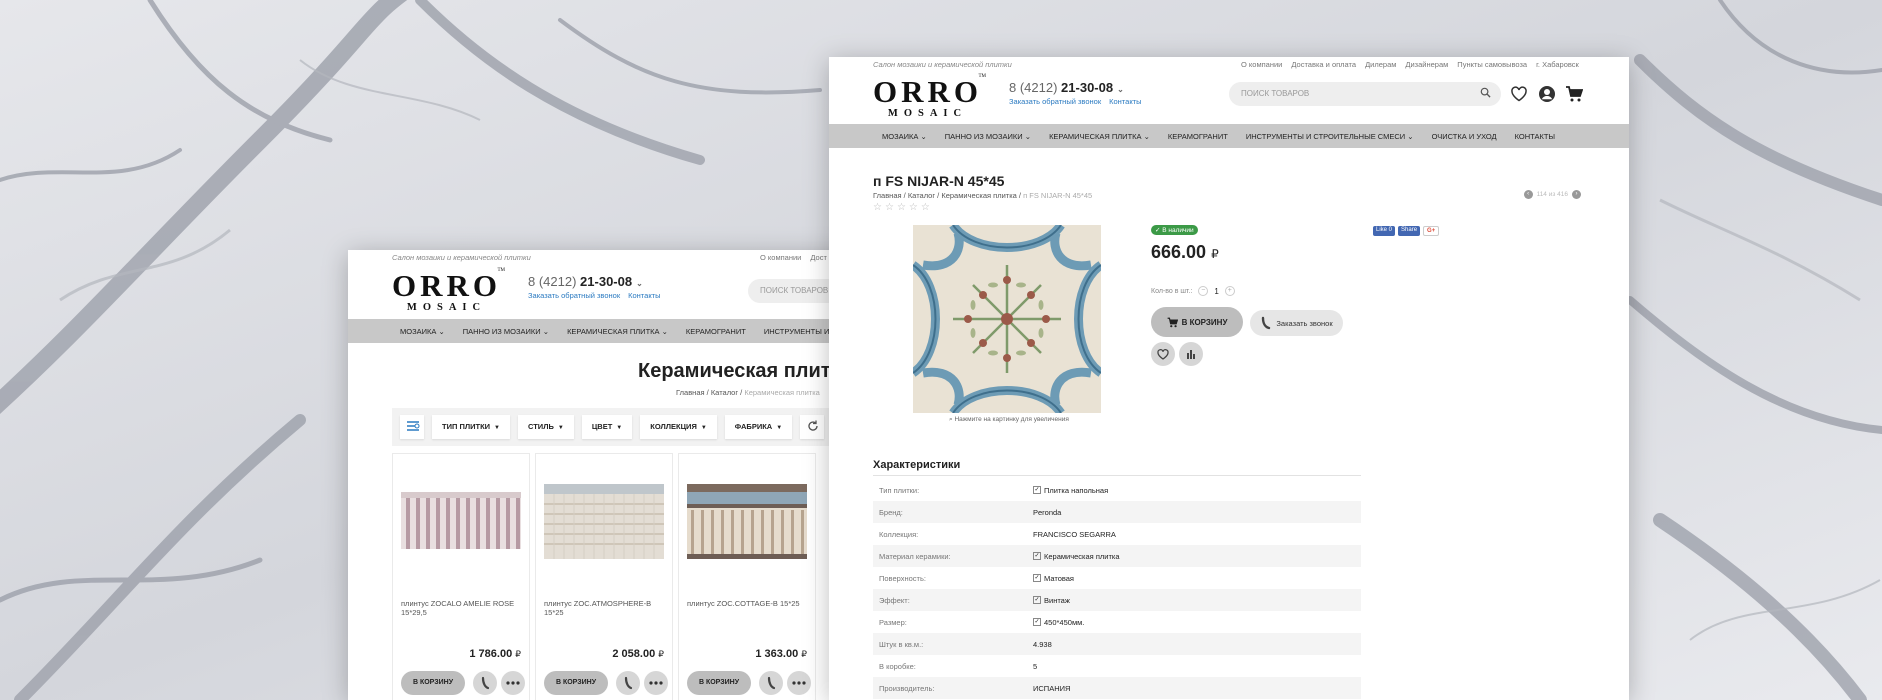 The width and height of the screenshot is (1882, 700). What do you see at coordinates (1464, 136) in the screenshot?
I see `nav-item-cleaning: ОЧИСТКА И УХОД` at bounding box center [1464, 136].